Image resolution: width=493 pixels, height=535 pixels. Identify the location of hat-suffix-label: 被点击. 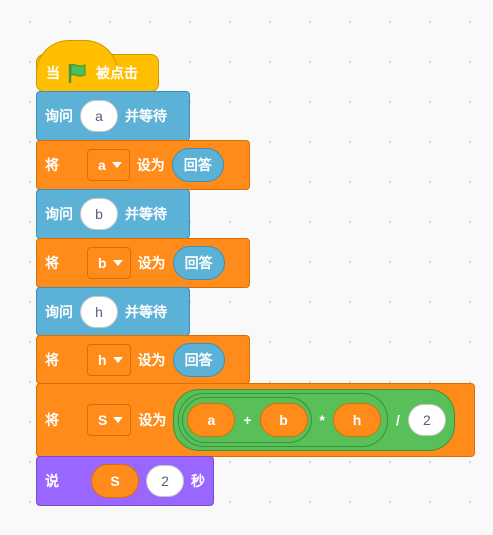
(117, 73).